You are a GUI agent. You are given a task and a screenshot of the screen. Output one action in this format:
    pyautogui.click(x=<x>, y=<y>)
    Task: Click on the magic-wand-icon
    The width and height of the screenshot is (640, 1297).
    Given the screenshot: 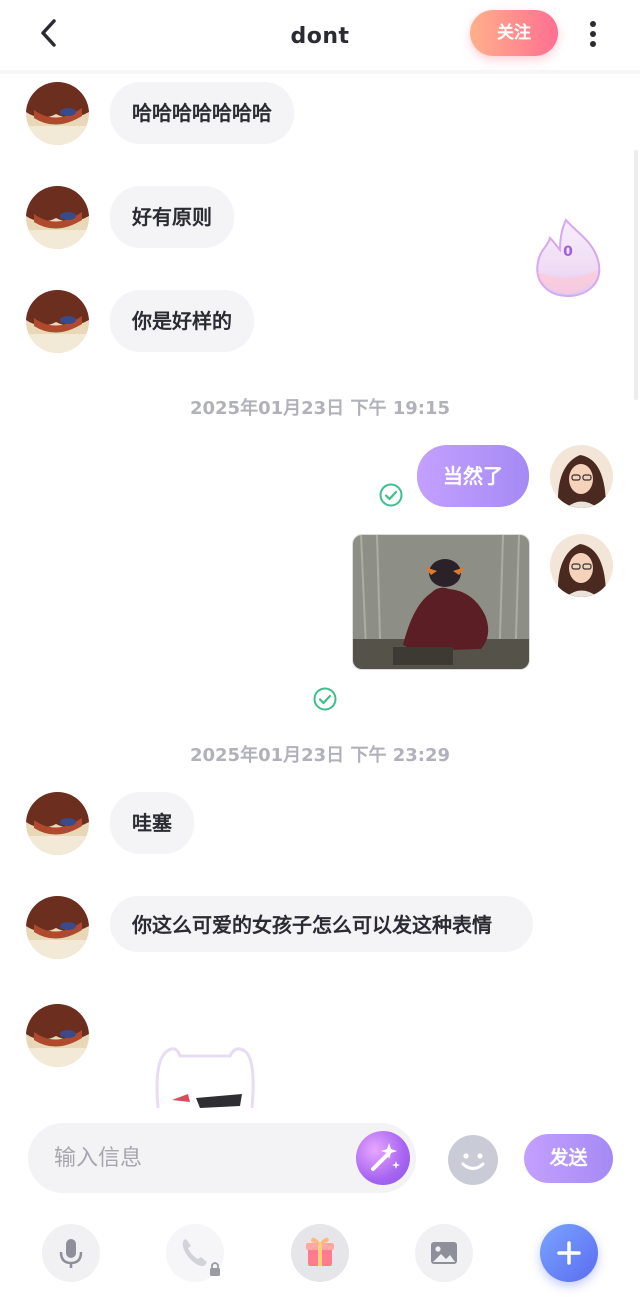 What is the action you would take?
    pyautogui.click(x=385, y=1157)
    